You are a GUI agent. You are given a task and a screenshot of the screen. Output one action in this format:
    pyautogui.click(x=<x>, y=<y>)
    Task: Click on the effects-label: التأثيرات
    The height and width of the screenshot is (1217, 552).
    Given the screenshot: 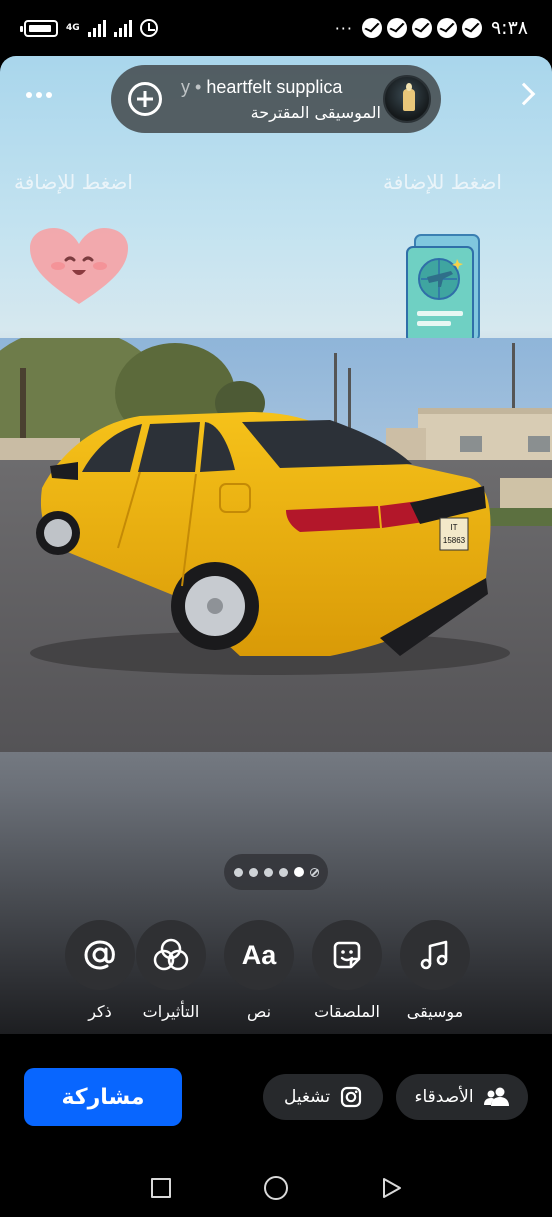 What is the action you would take?
    pyautogui.click(x=171, y=1011)
    